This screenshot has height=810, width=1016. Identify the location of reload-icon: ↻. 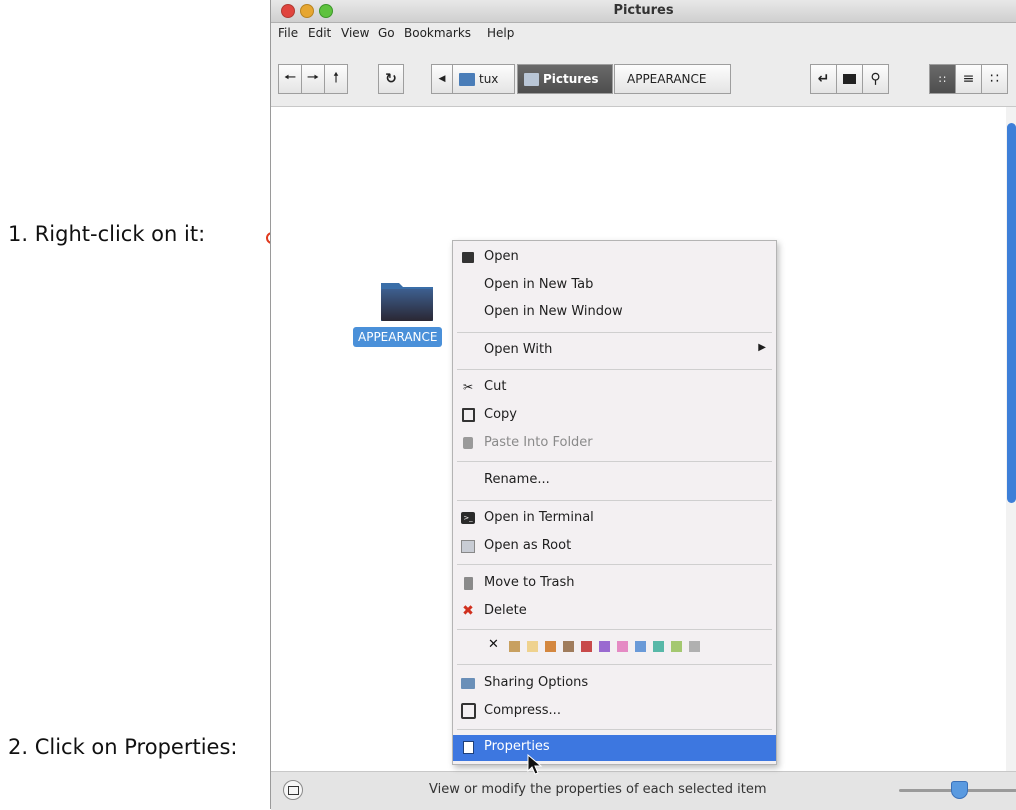
(391, 79).